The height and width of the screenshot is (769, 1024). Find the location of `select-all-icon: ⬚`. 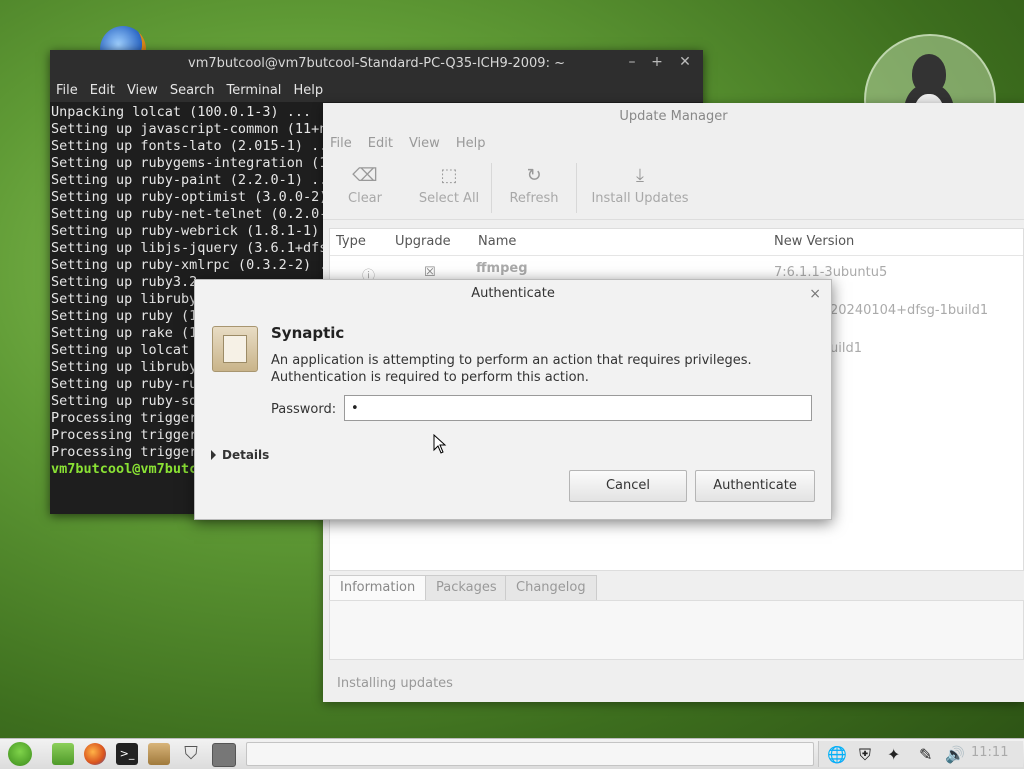

select-all-icon: ⬚ is located at coordinates (449, 175).